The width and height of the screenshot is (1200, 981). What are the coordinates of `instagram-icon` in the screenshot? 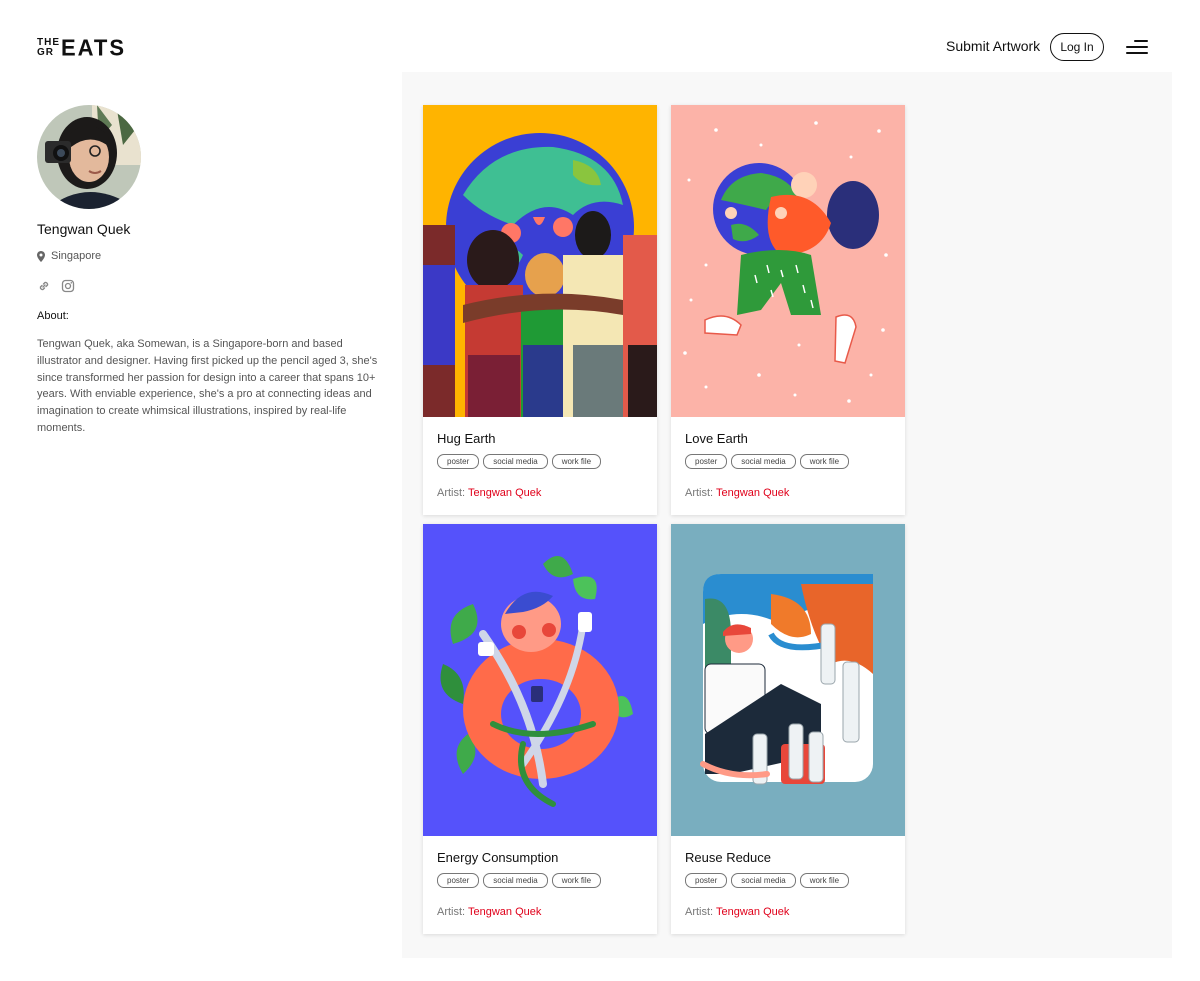 It's located at (68, 286).